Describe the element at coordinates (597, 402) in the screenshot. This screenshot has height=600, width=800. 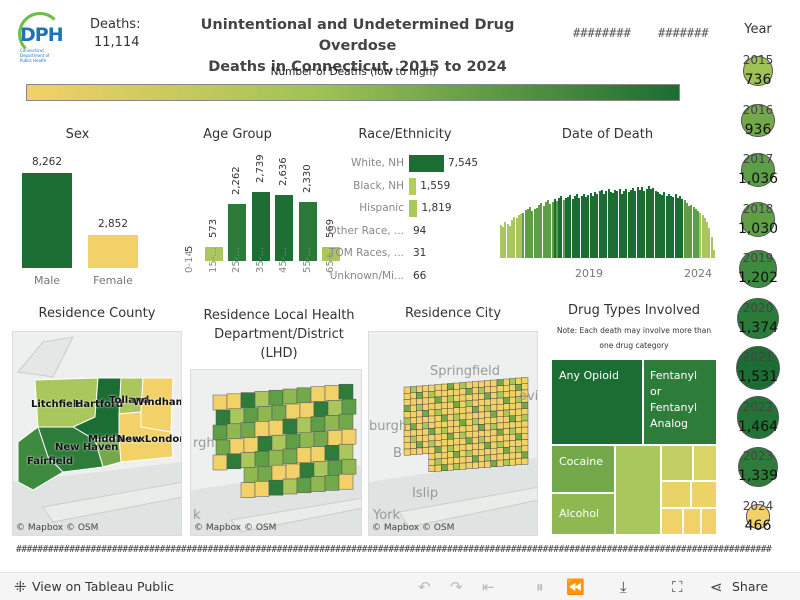
I see `treemap-any-opioid: Any Opioid` at that location.